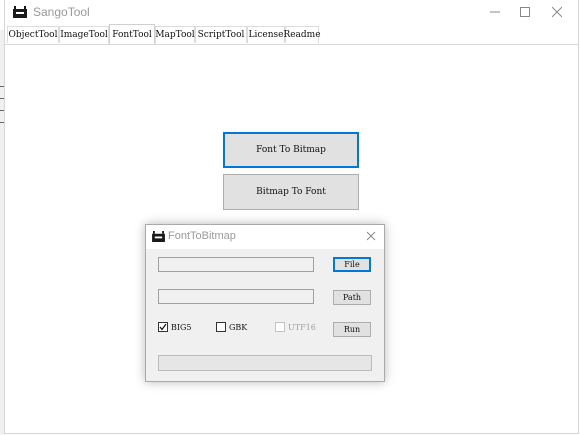 The width and height of the screenshot is (580, 435). I want to click on path-button: Path, so click(352, 297).